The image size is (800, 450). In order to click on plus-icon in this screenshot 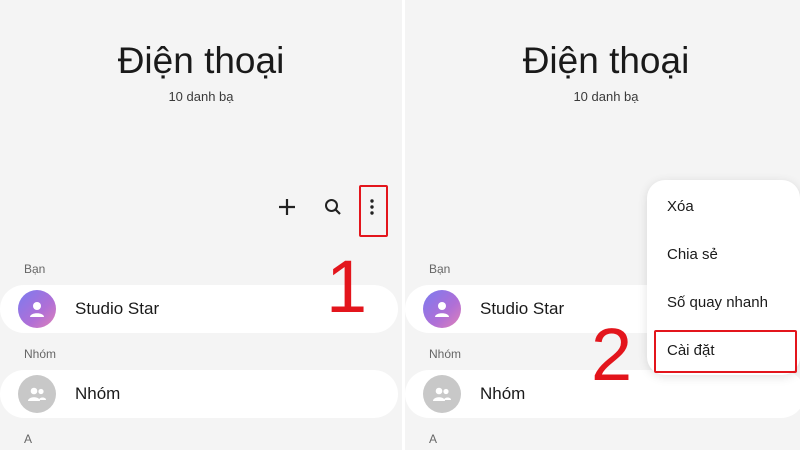, I will do `click(287, 207)`.